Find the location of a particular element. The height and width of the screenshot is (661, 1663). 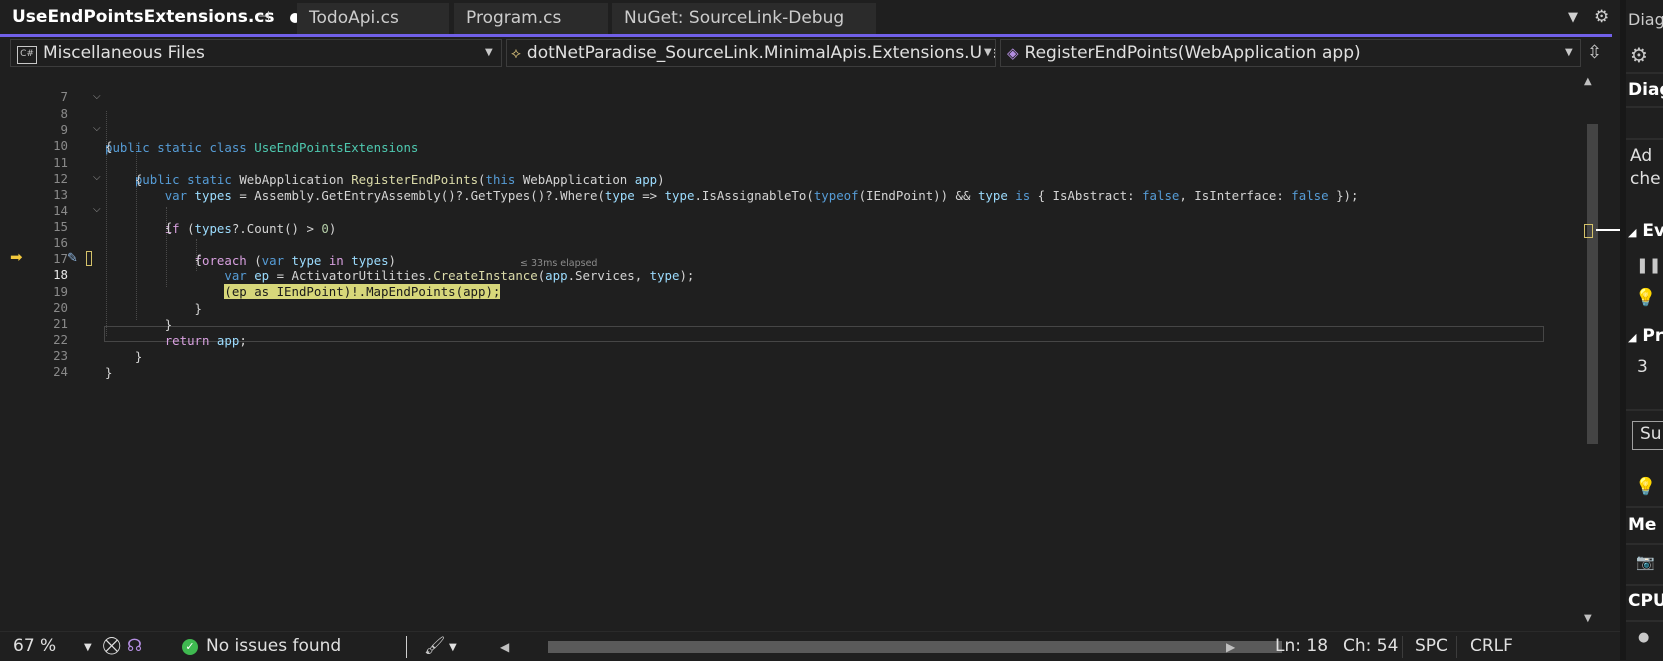

copilot-icon: ⛒ is located at coordinates (111, 646).